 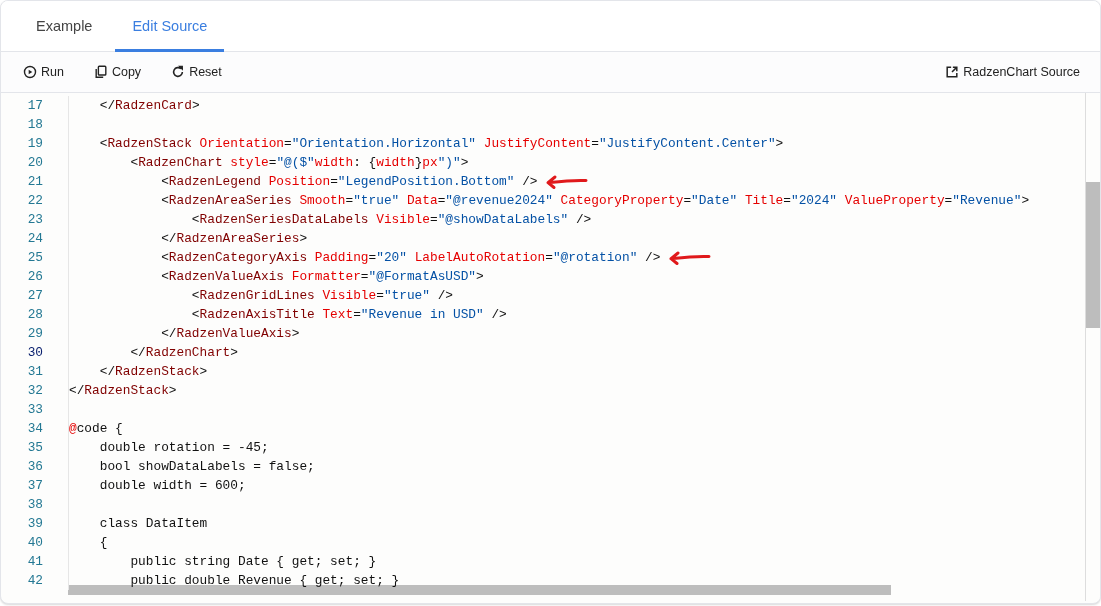 What do you see at coordinates (230, 334) in the screenshot?
I see `code-line: </RadzenValueAxis>` at bounding box center [230, 334].